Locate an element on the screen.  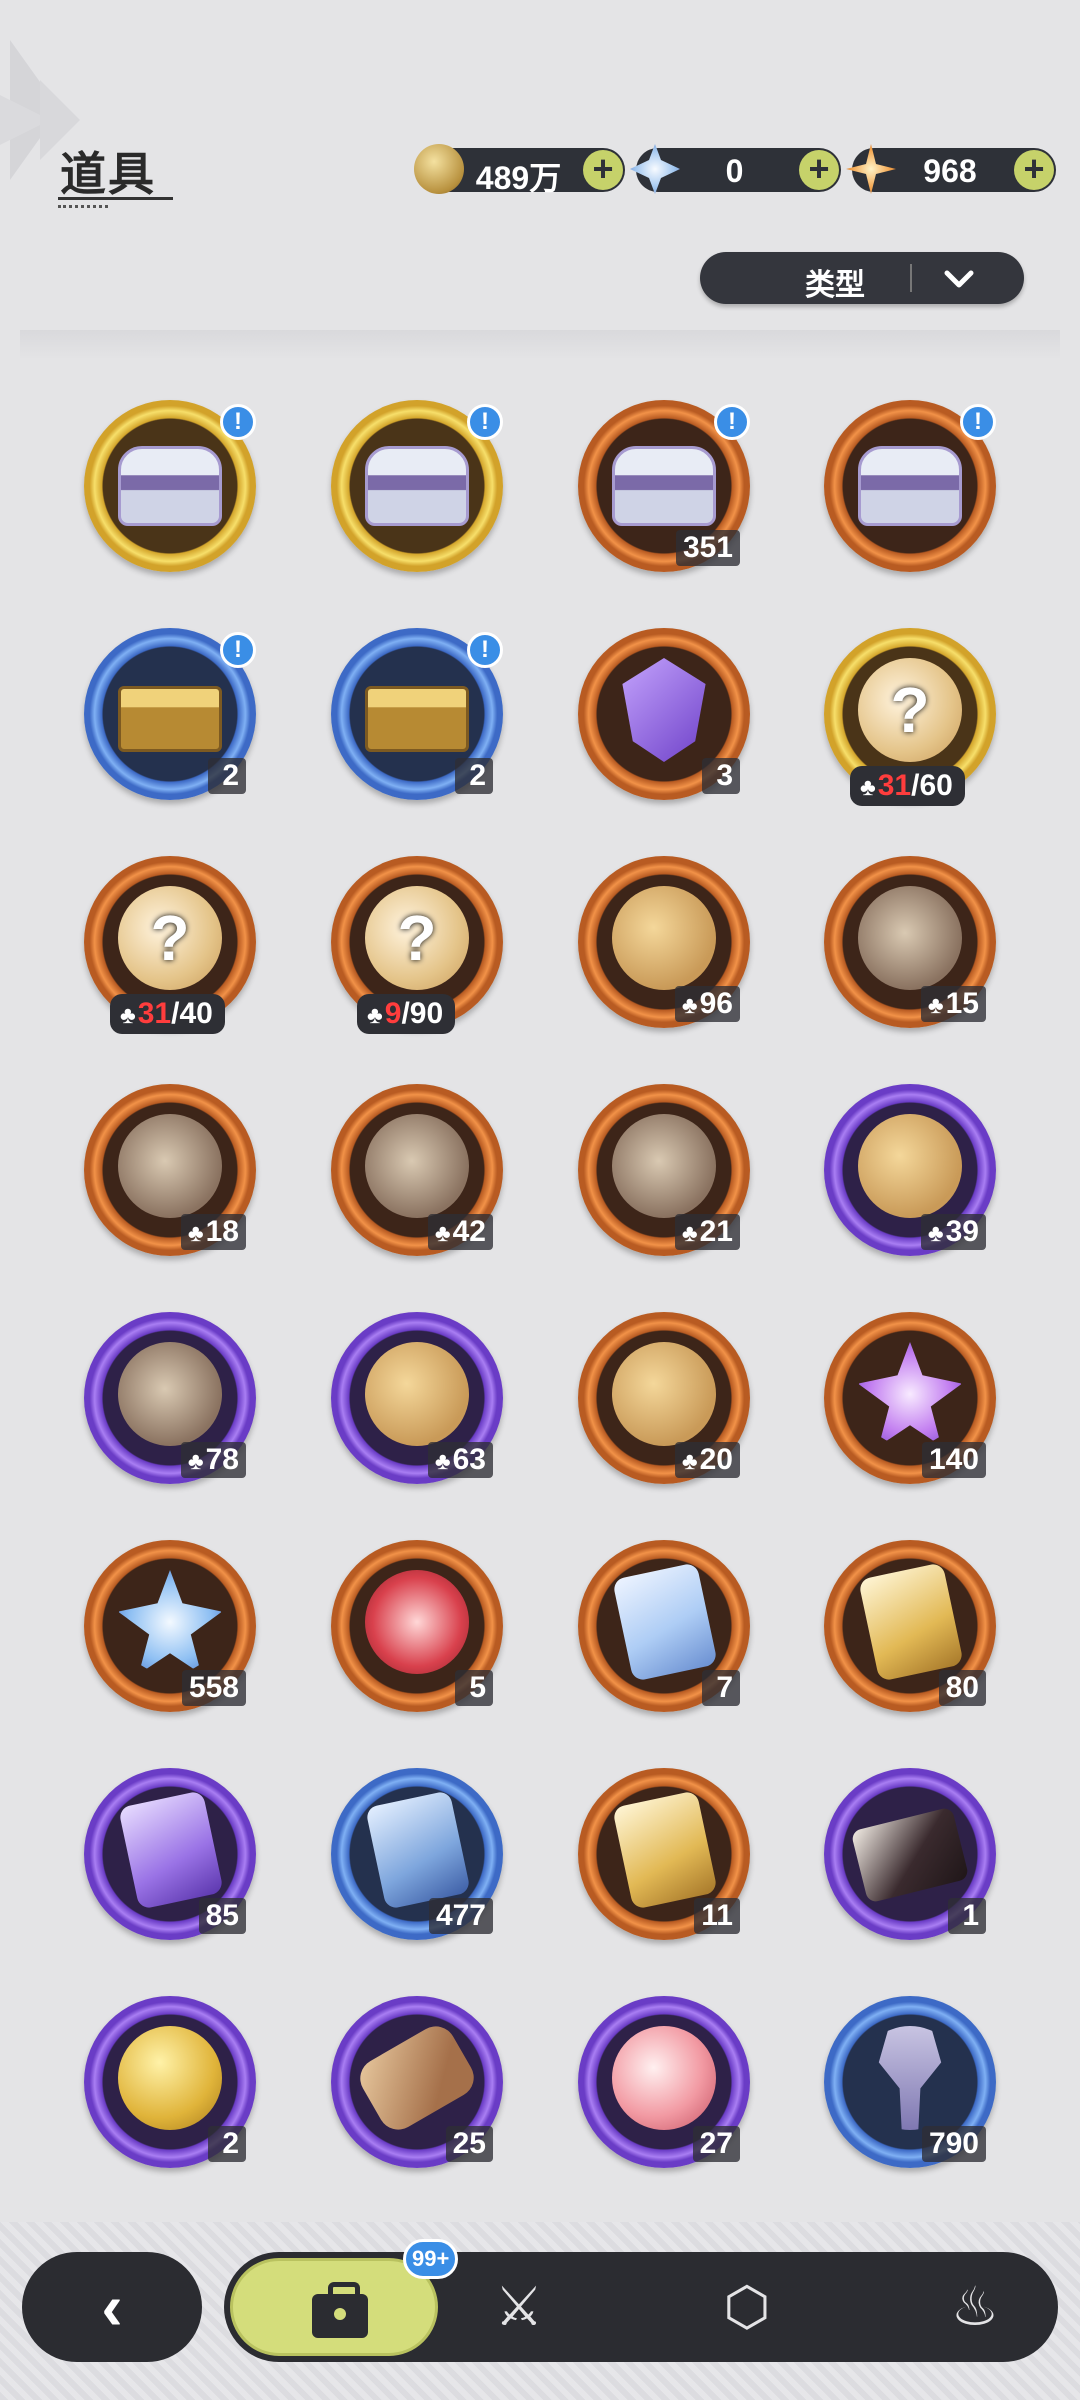
inventory-item: ? ♣31/60 is located at coordinates (910, 717).